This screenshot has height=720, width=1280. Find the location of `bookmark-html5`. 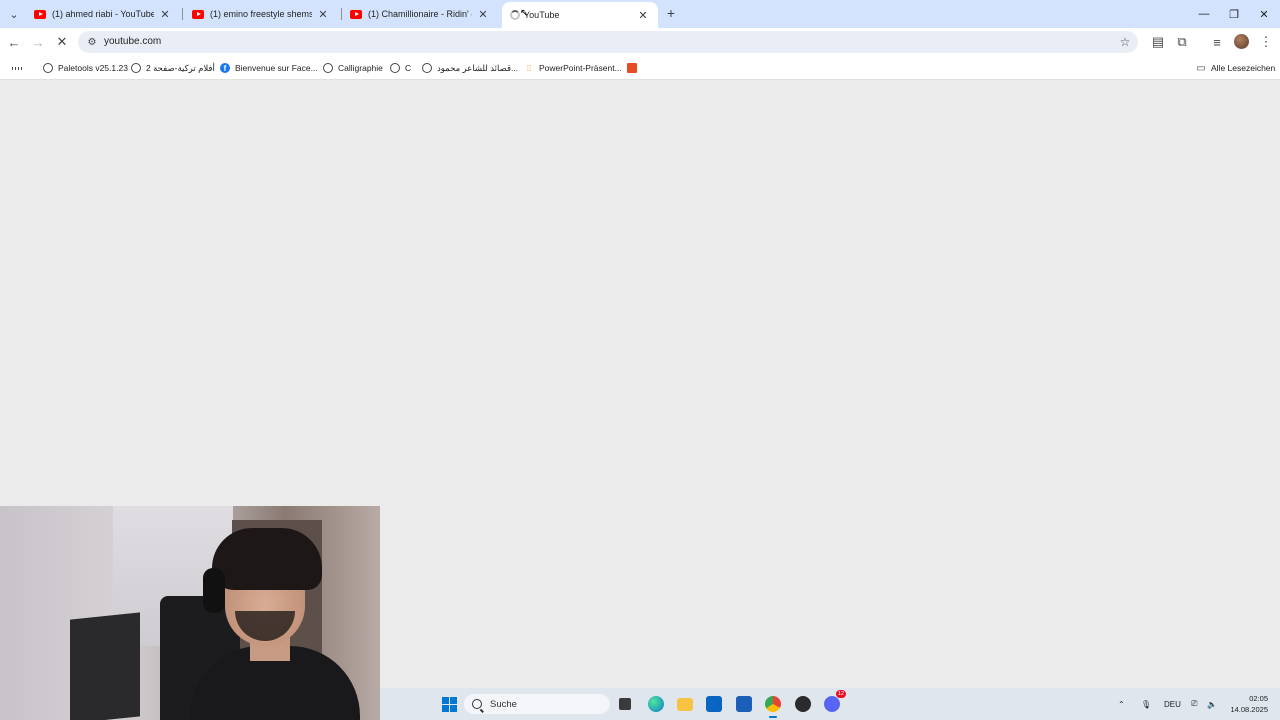

bookmark-html5 is located at coordinates (634, 68).